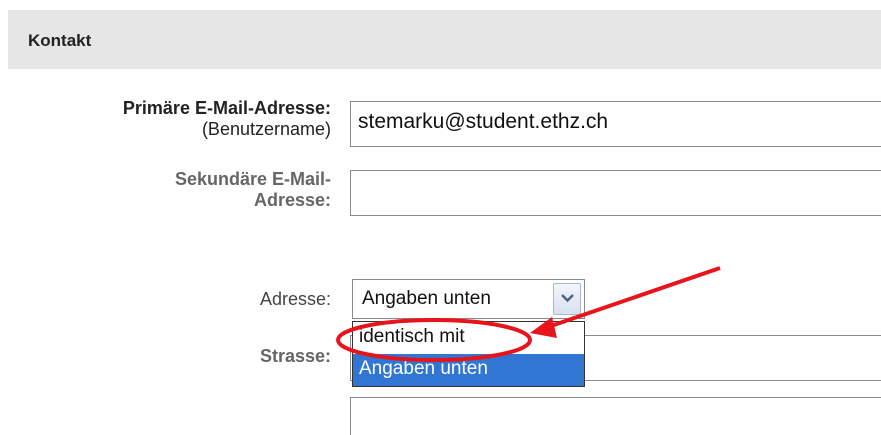 The image size is (881, 435). I want to click on section-header: Kontakt, so click(444, 39).